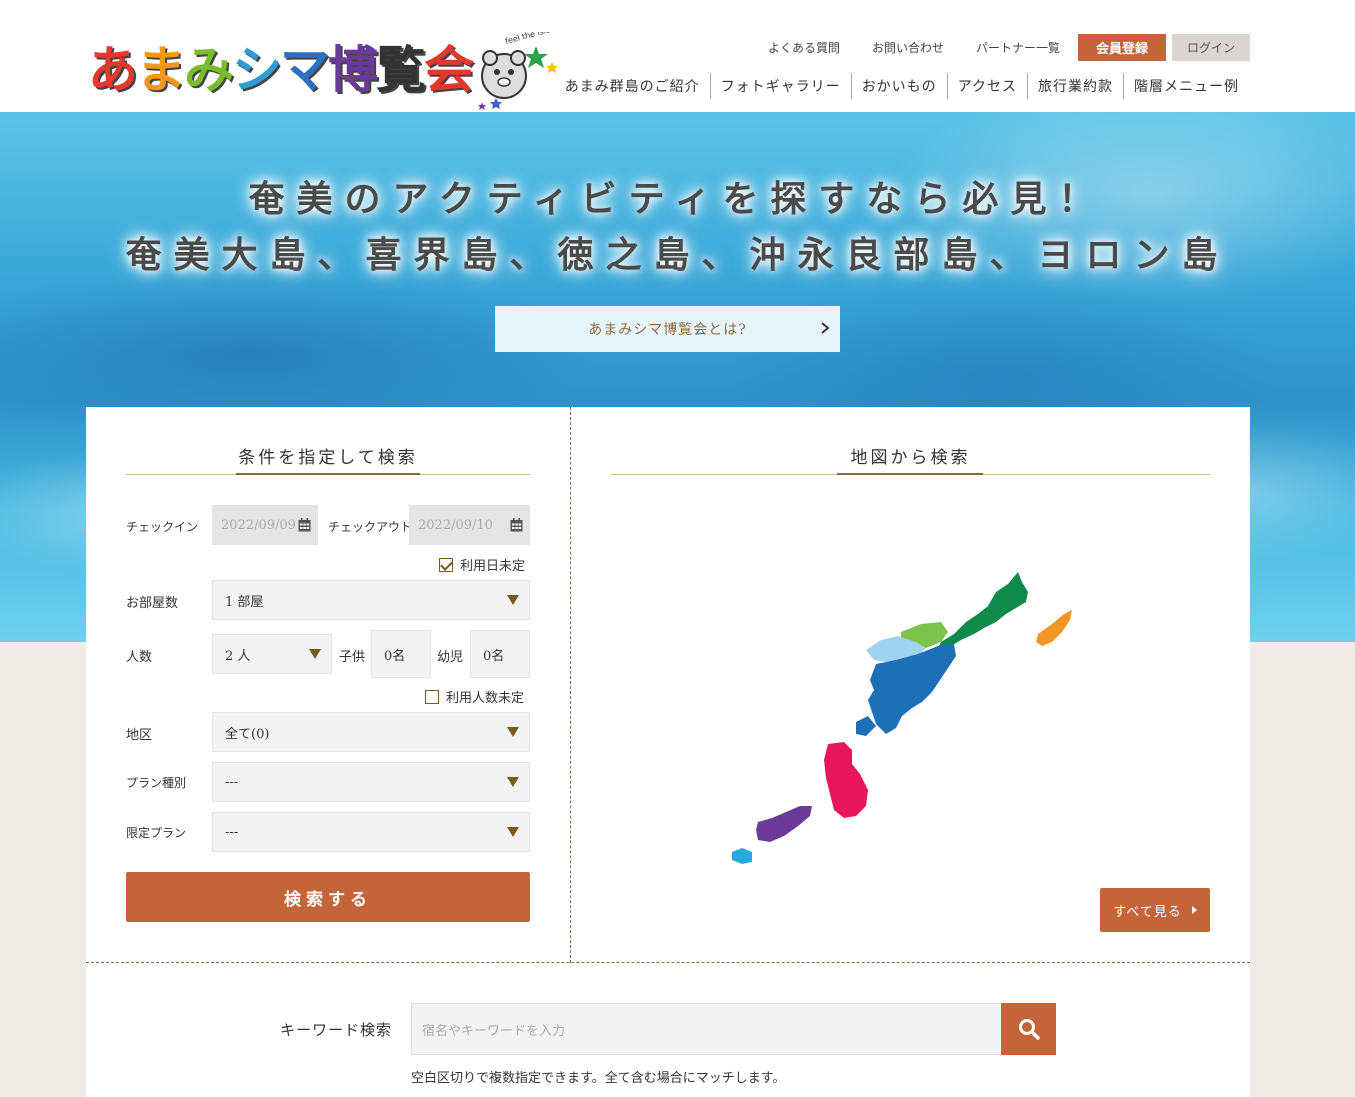 This screenshot has height=1097, width=1355. What do you see at coordinates (401, 654) in the screenshot?
I see `children-input: 0名` at bounding box center [401, 654].